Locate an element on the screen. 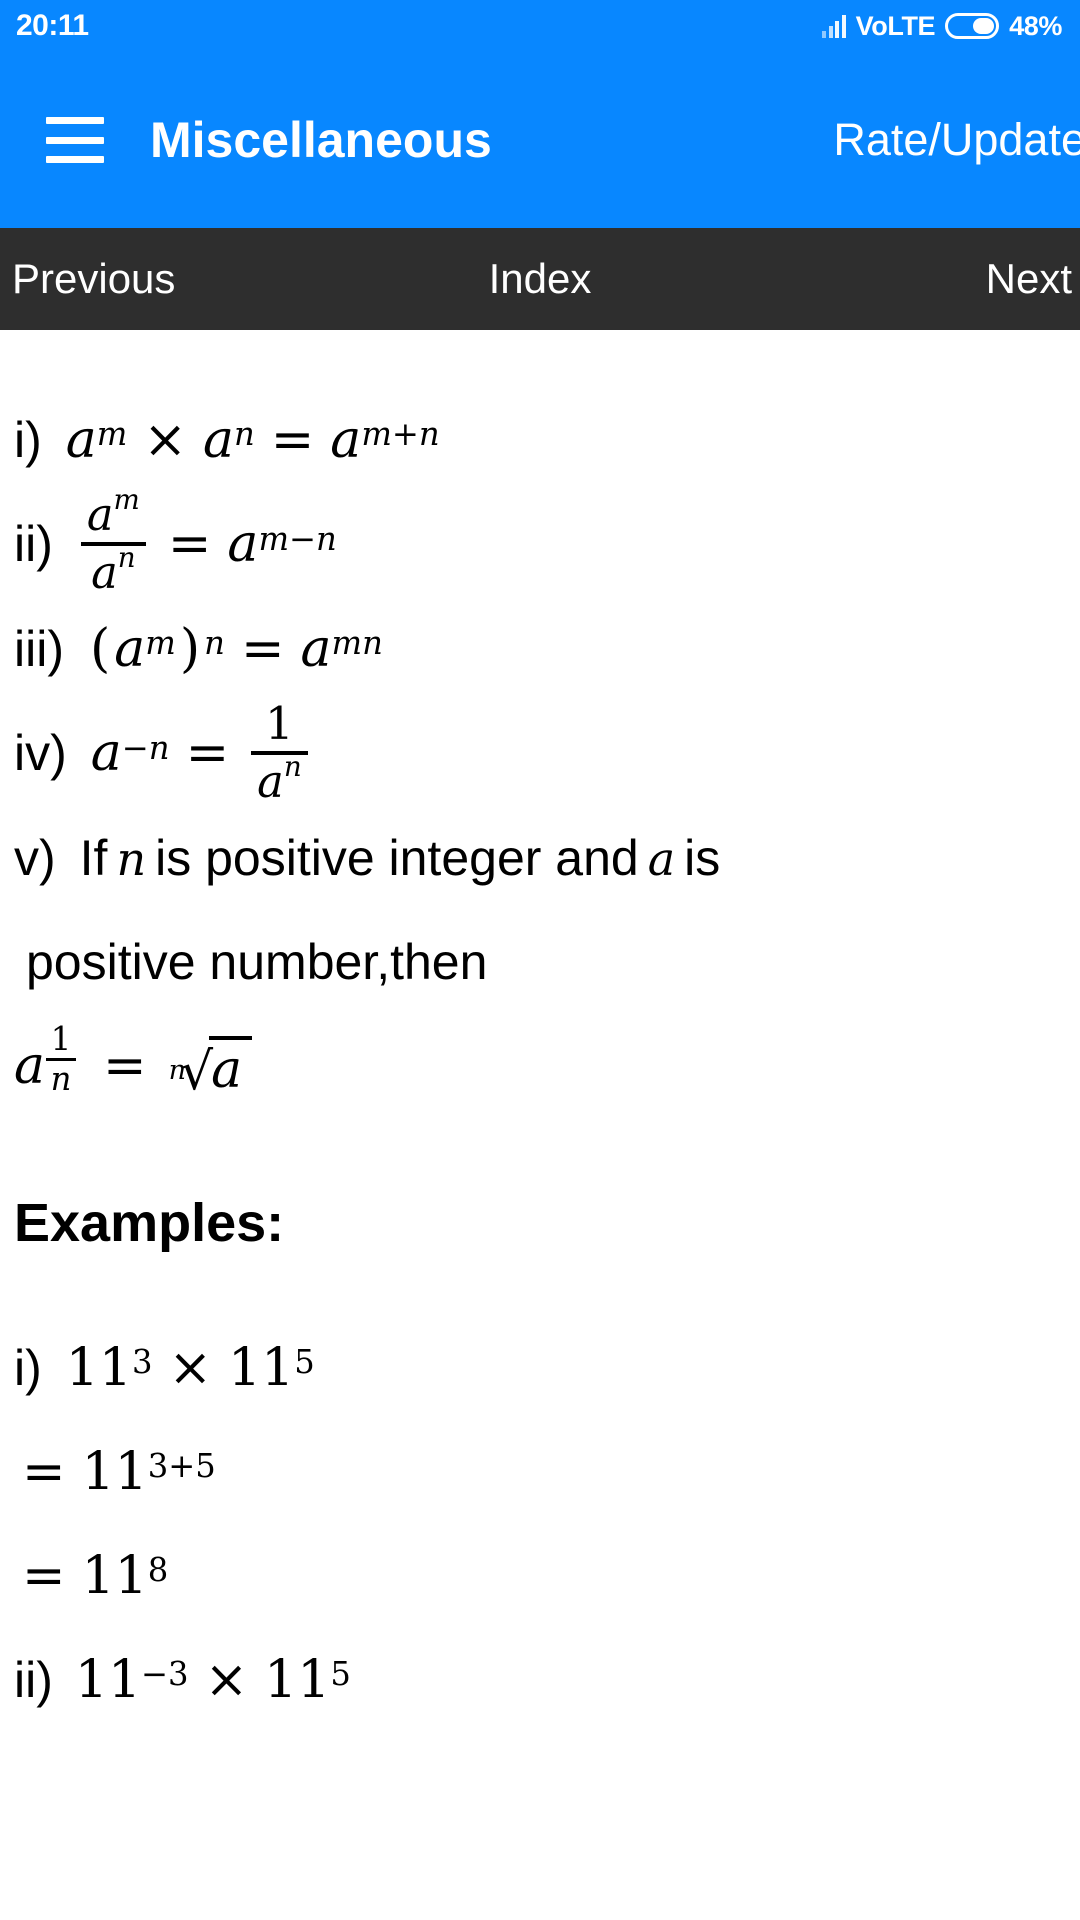 The height and width of the screenshot is (1920, 1080). signal-bars-icon is located at coordinates (834, 26).